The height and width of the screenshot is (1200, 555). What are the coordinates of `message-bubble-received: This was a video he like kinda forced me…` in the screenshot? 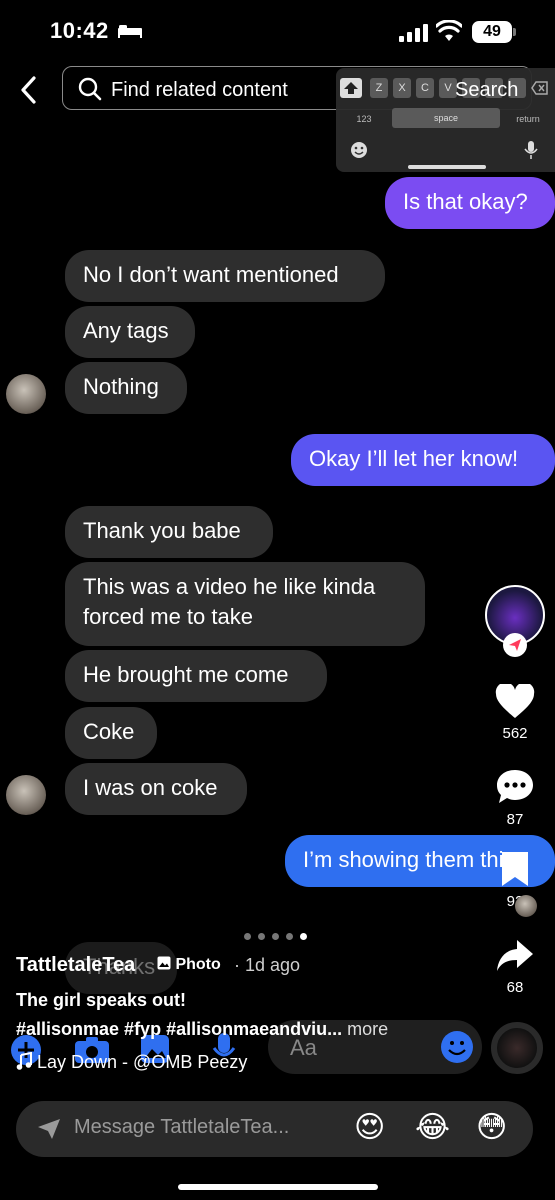 It's located at (245, 604).